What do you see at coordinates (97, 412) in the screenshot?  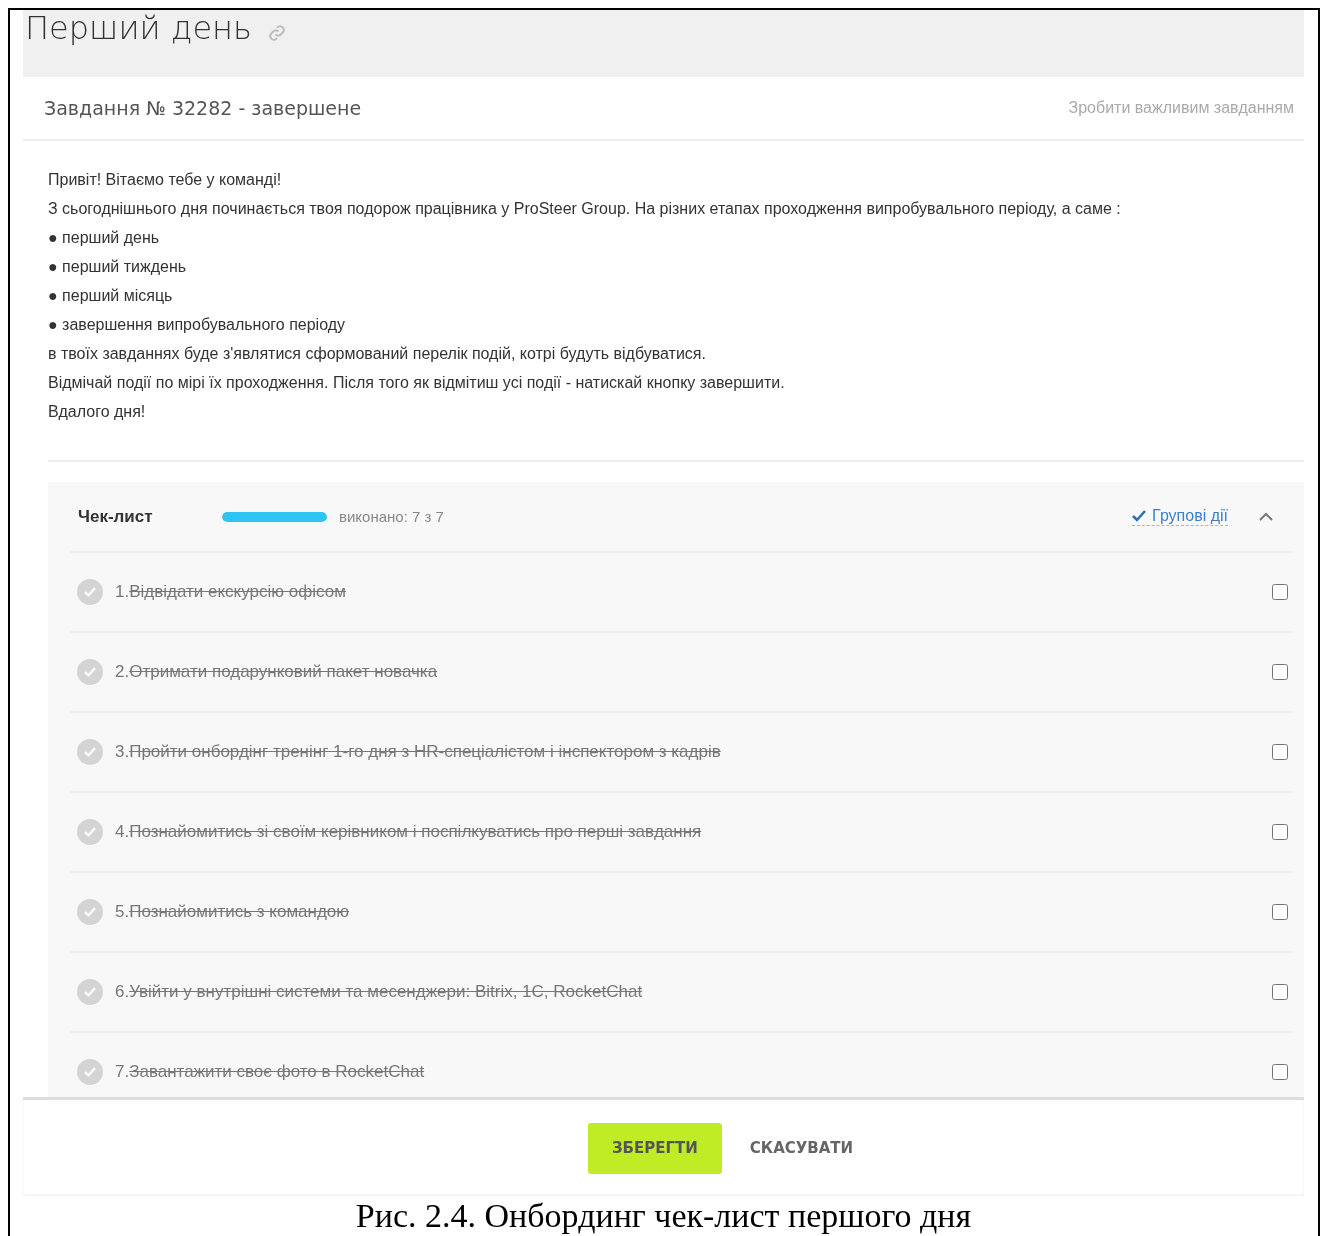 I see `description-text: Вдалого дня!` at bounding box center [97, 412].